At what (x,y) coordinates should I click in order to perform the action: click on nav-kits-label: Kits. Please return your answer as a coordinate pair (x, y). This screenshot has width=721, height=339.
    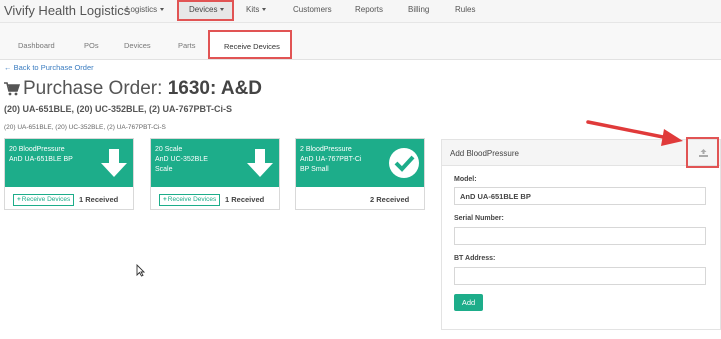
    Looking at the image, I should click on (253, 9).